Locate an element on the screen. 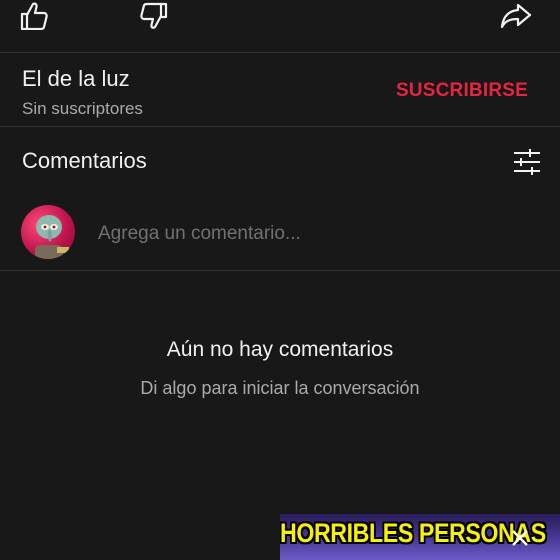  thumb-down-icon is located at coordinates (154, 15).